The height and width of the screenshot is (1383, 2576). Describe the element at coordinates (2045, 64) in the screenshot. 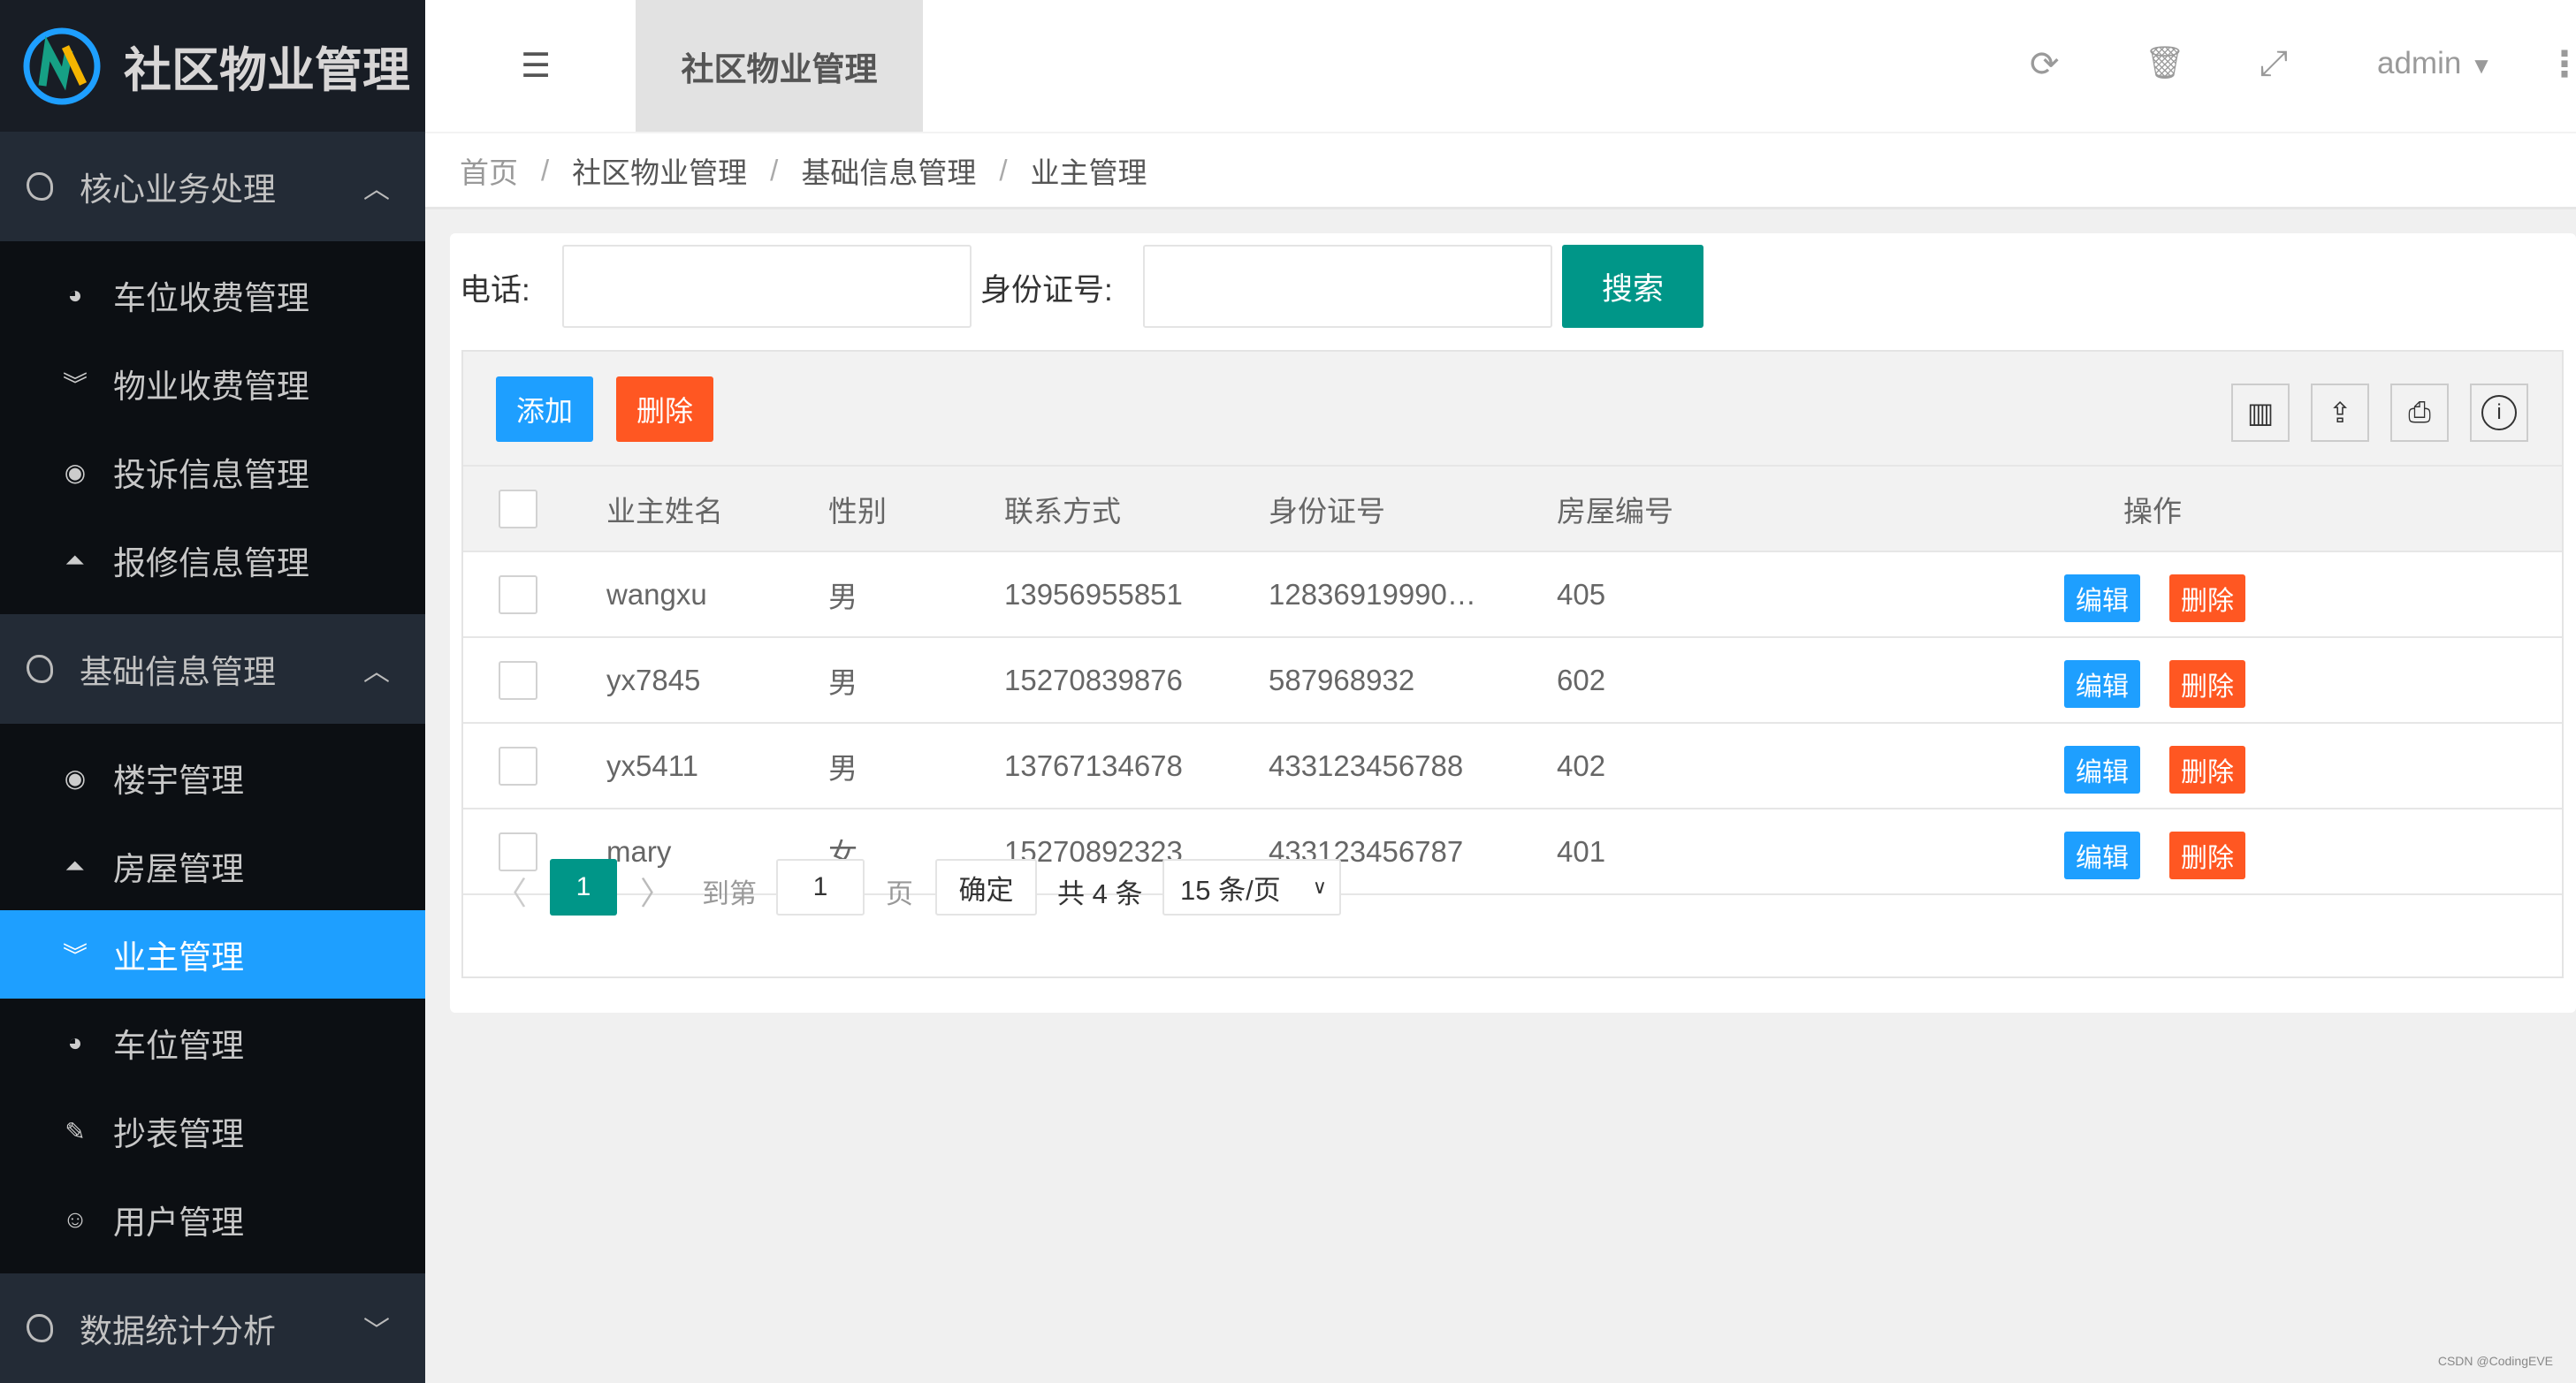

I see `refresh-icon: ⟳` at that location.